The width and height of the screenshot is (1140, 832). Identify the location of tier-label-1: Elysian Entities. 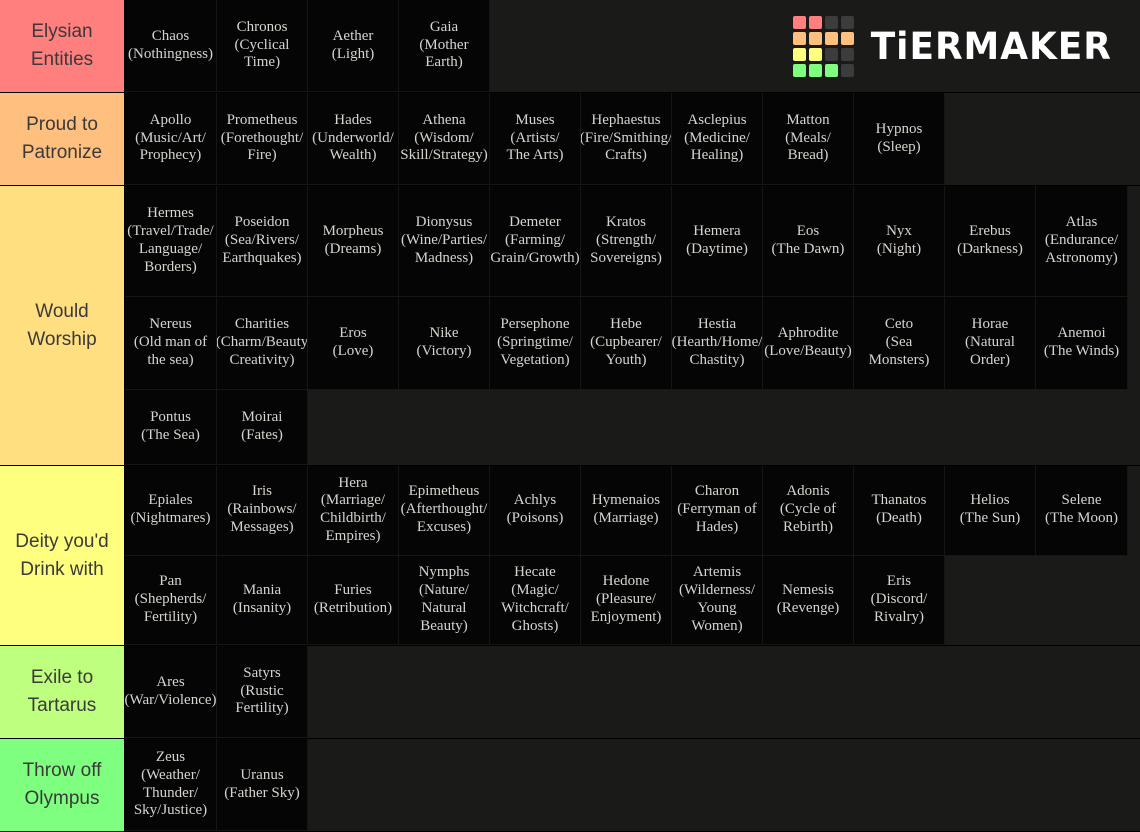
(62, 46).